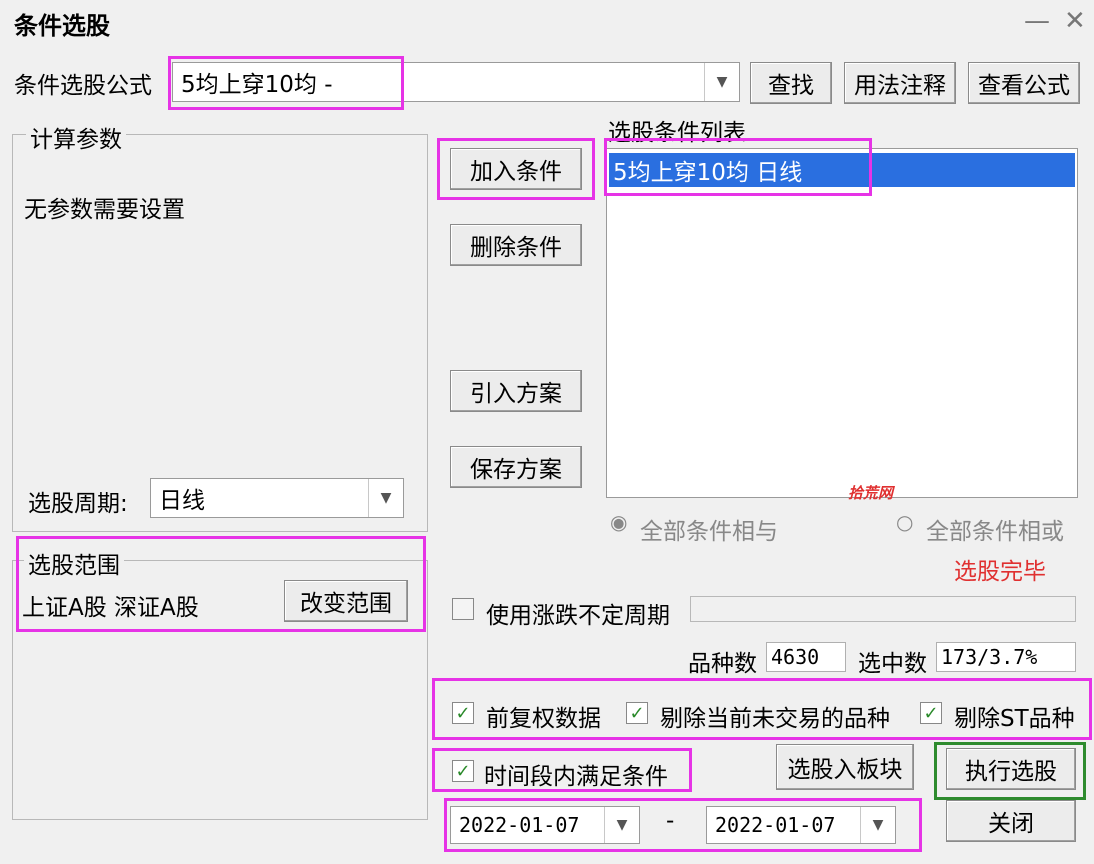  Describe the element at coordinates (683, 825) in the screenshot. I see `highlight-dates` at that location.